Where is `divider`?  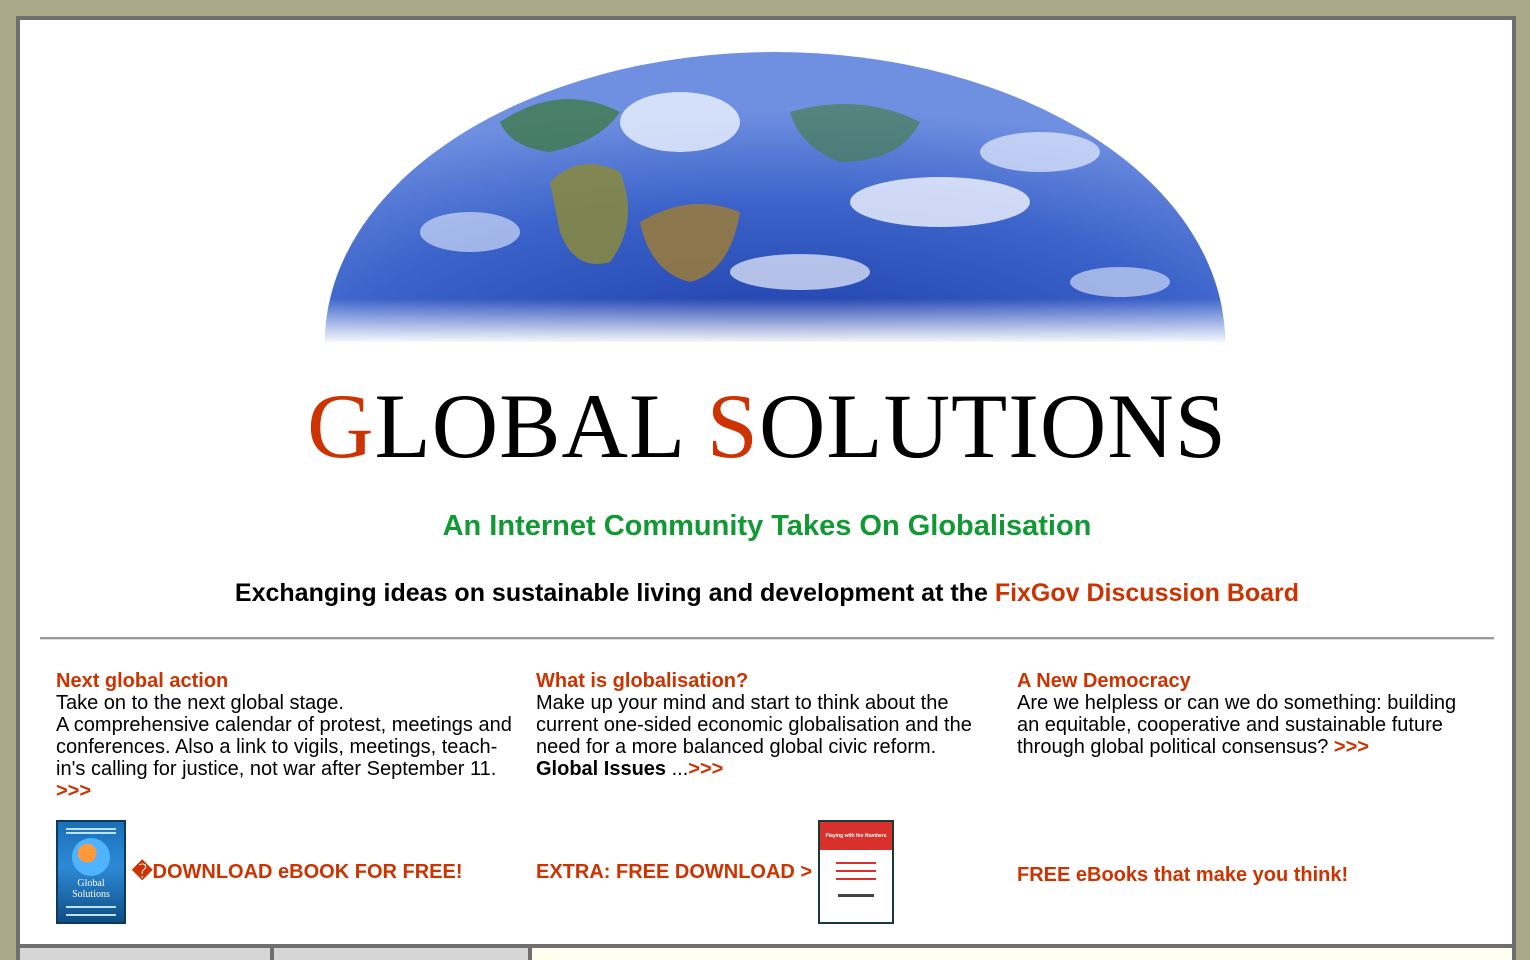 divider is located at coordinates (767, 638).